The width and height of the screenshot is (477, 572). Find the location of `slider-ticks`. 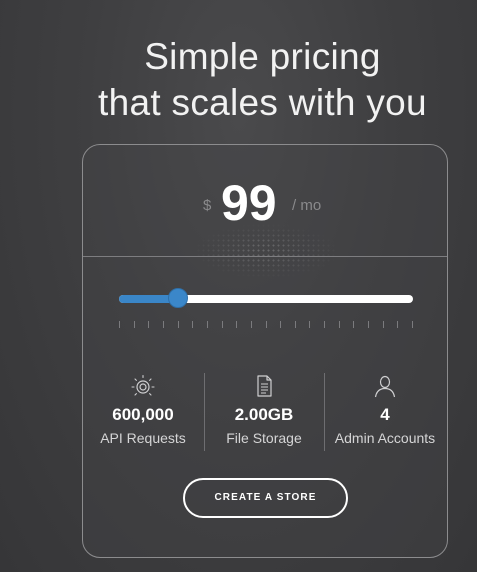

slider-ticks is located at coordinates (266, 325).